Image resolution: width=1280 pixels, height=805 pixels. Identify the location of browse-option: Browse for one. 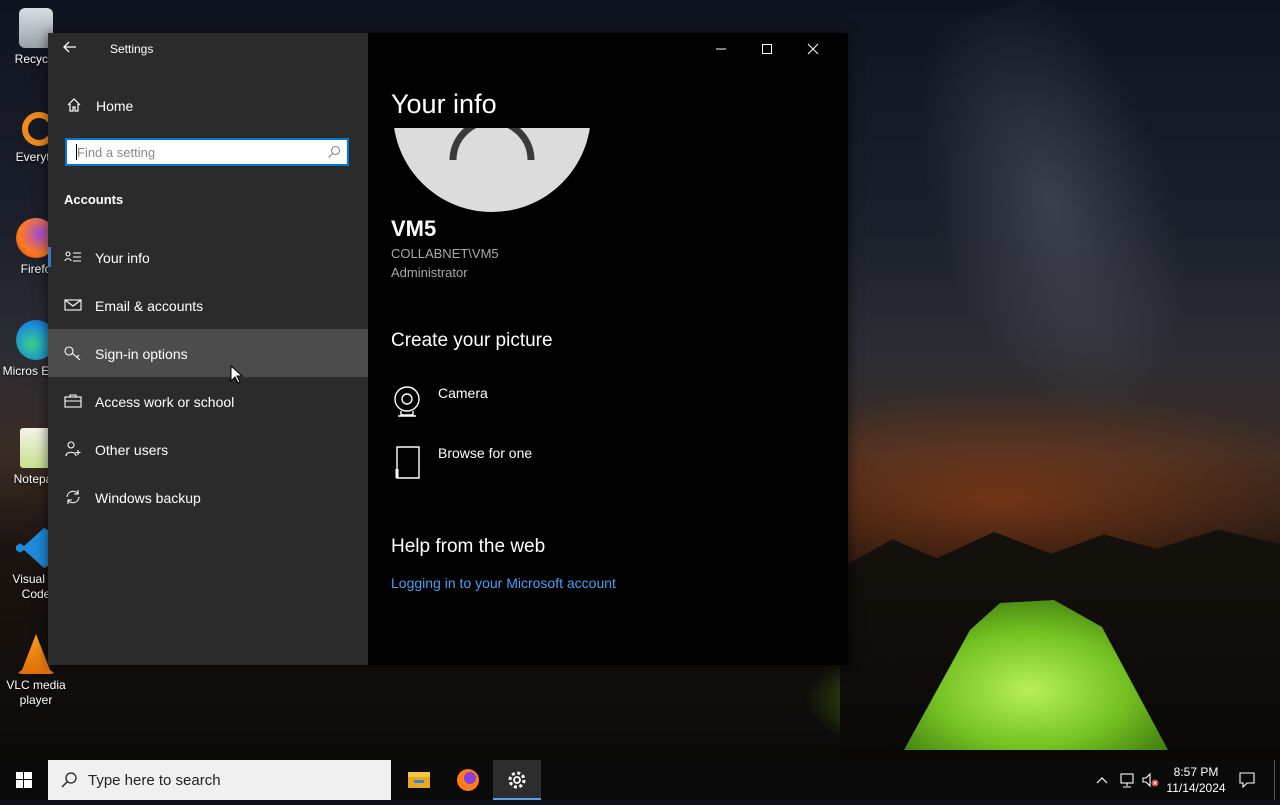
(543, 463).